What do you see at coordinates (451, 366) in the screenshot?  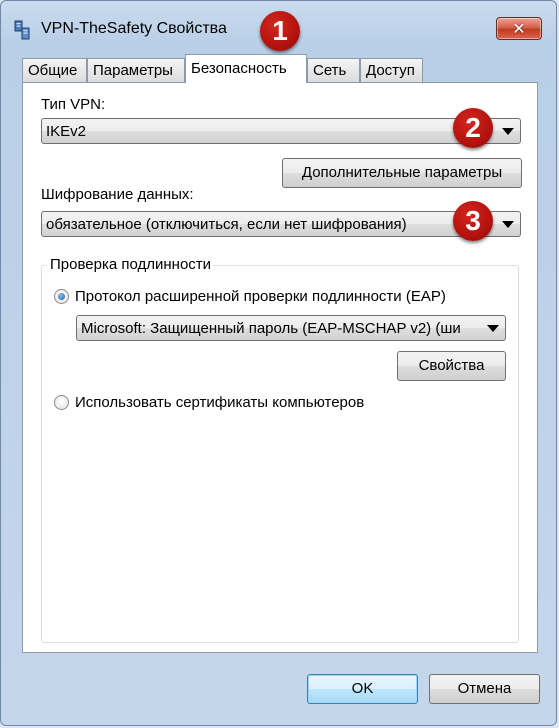 I see `properties-button: Свойства` at bounding box center [451, 366].